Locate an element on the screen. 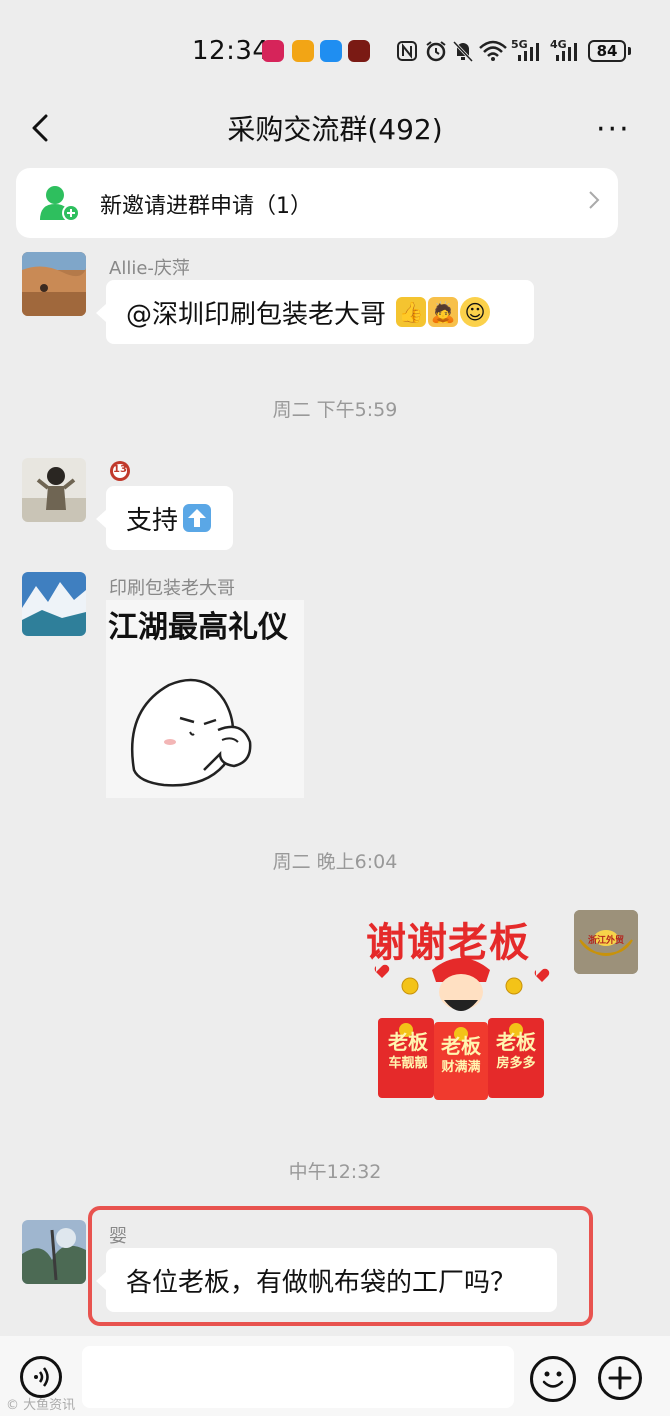  up-arrow-emoji is located at coordinates (197, 518).